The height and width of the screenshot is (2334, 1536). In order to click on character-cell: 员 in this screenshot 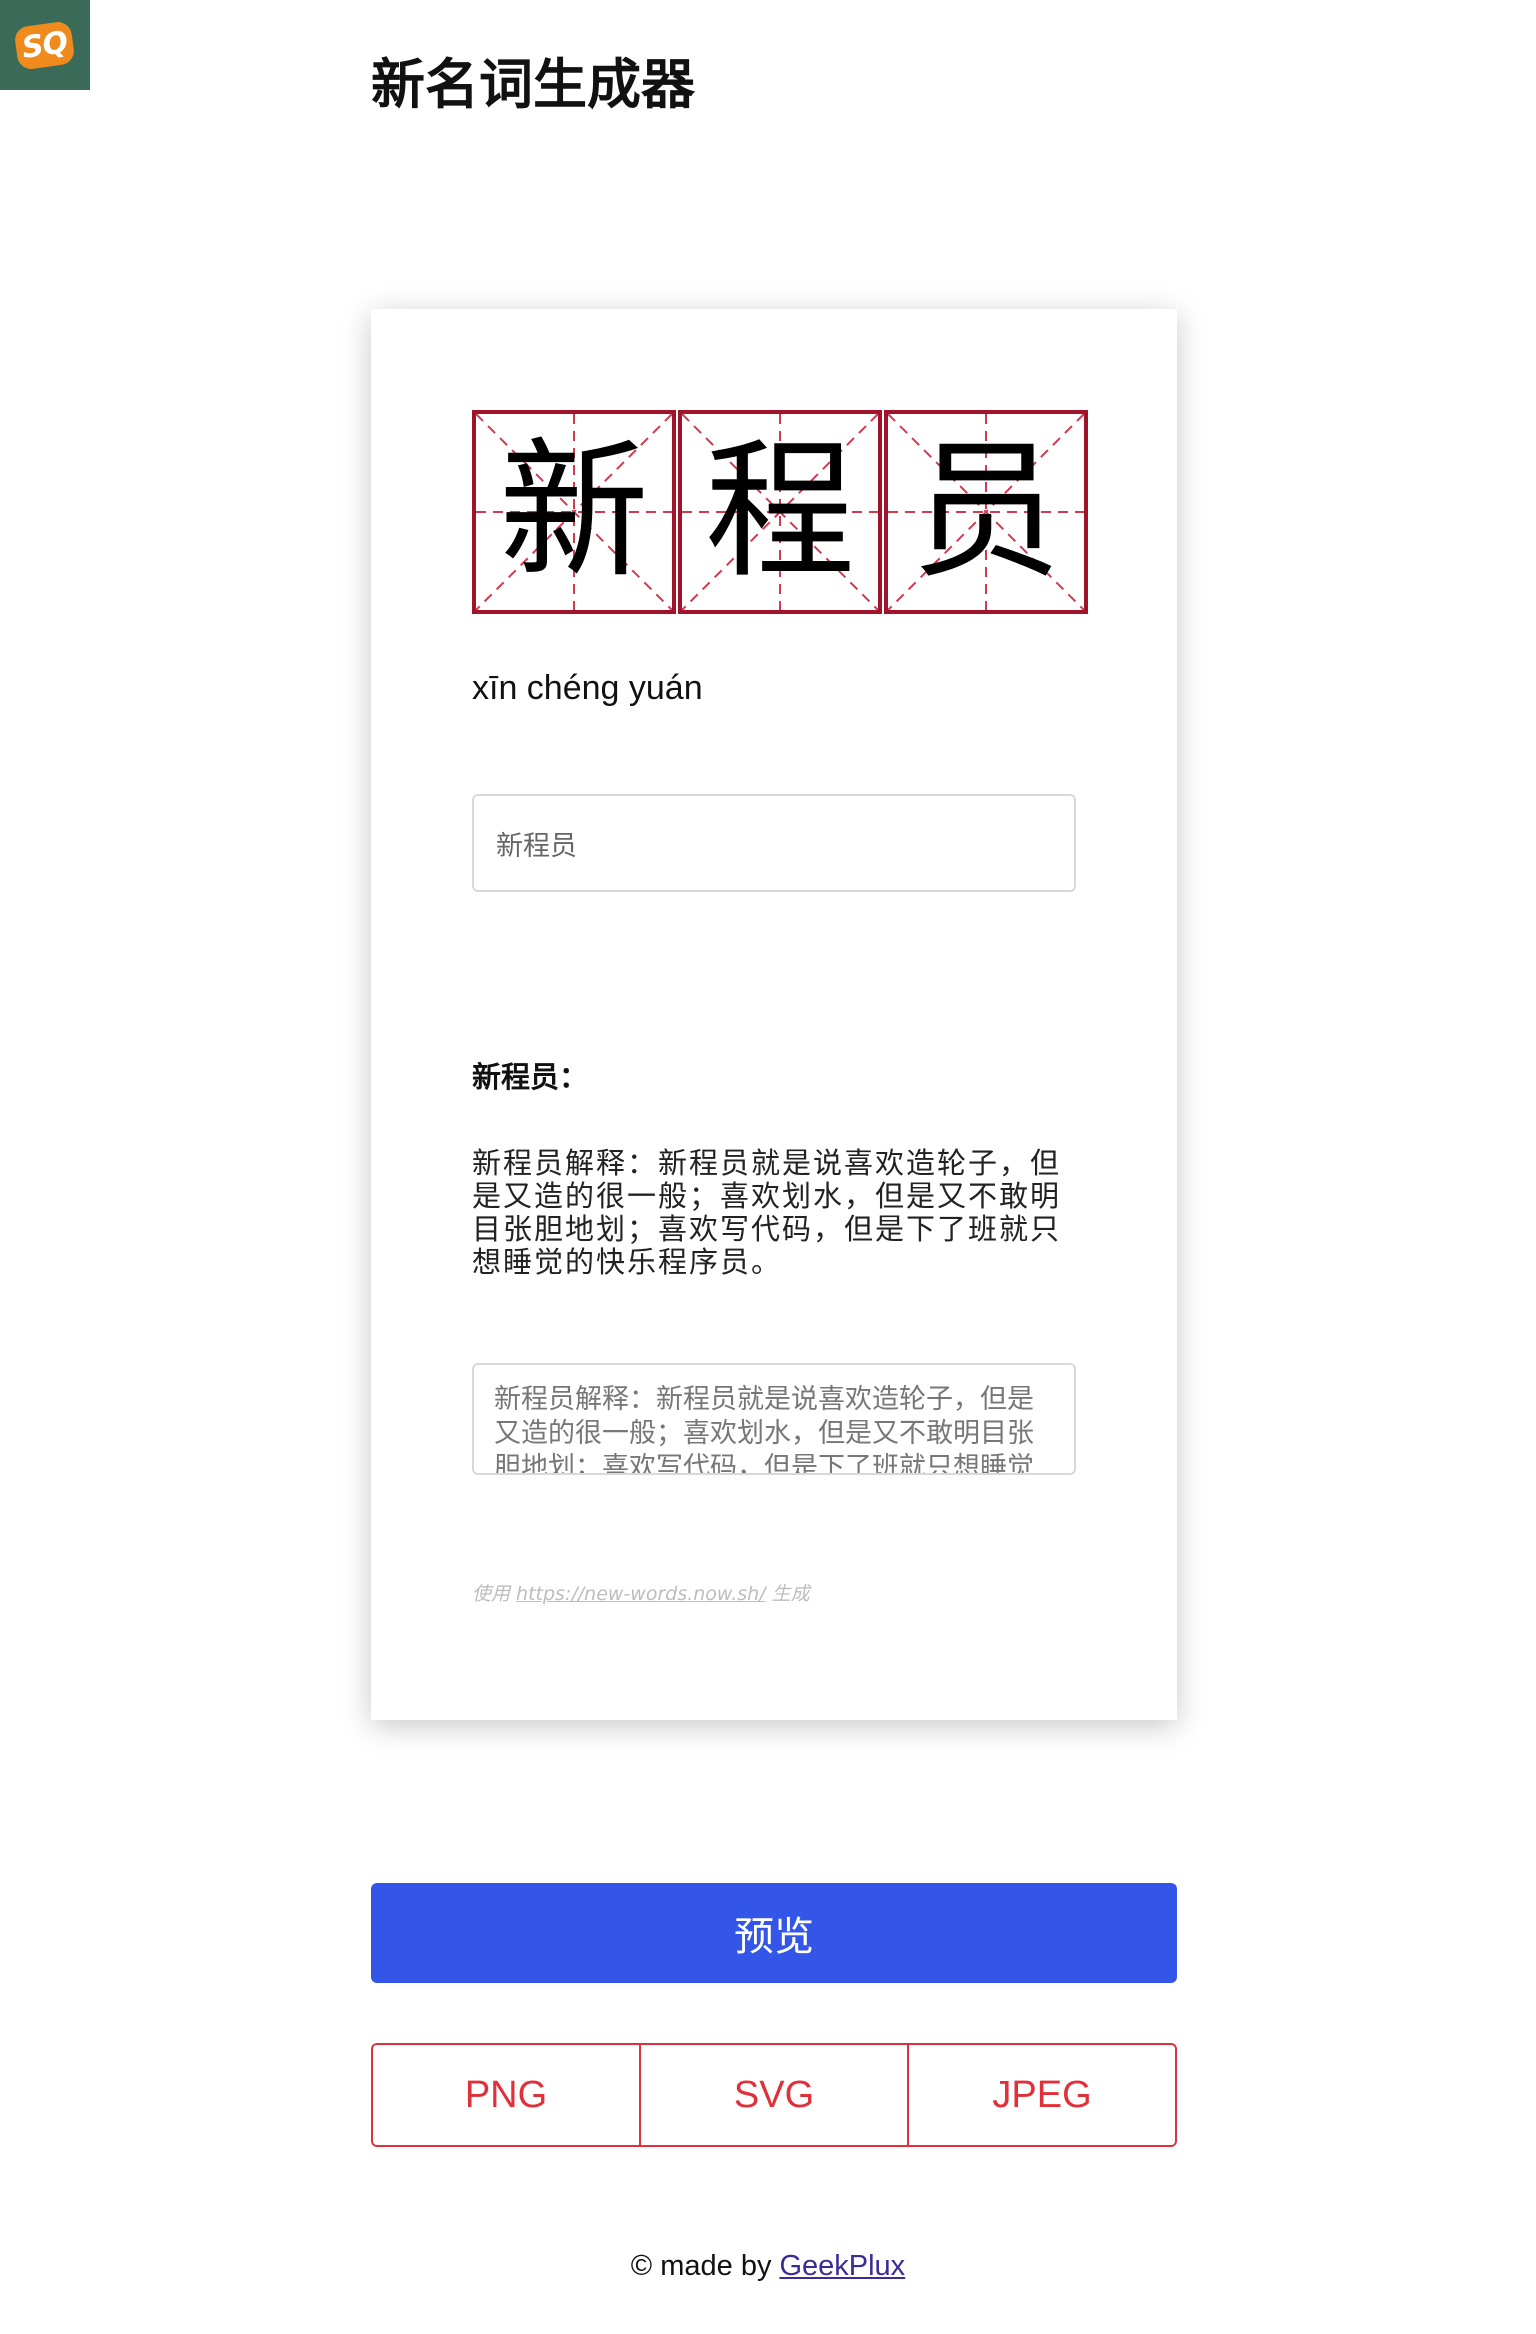, I will do `click(986, 512)`.